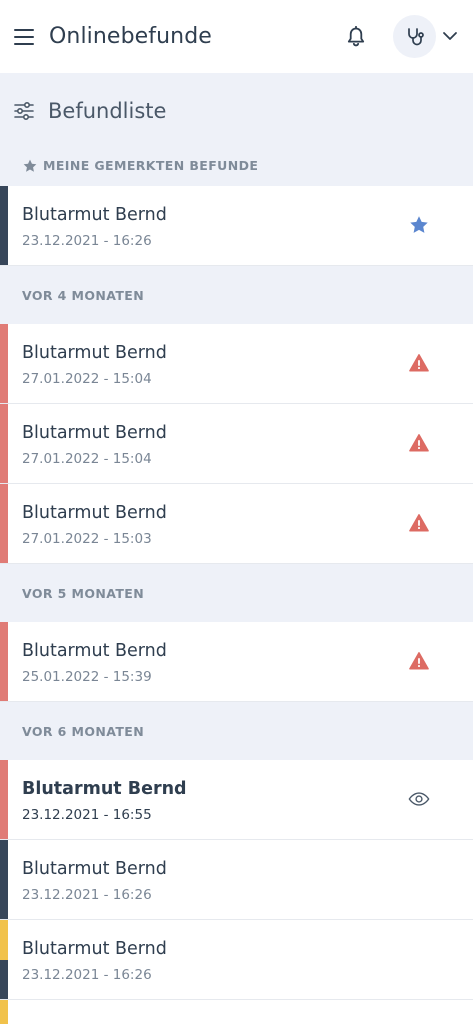 Image resolution: width=473 pixels, height=1024 pixels. Describe the element at coordinates (130, 36) in the screenshot. I see `app-title: Onlinebefunde` at that location.